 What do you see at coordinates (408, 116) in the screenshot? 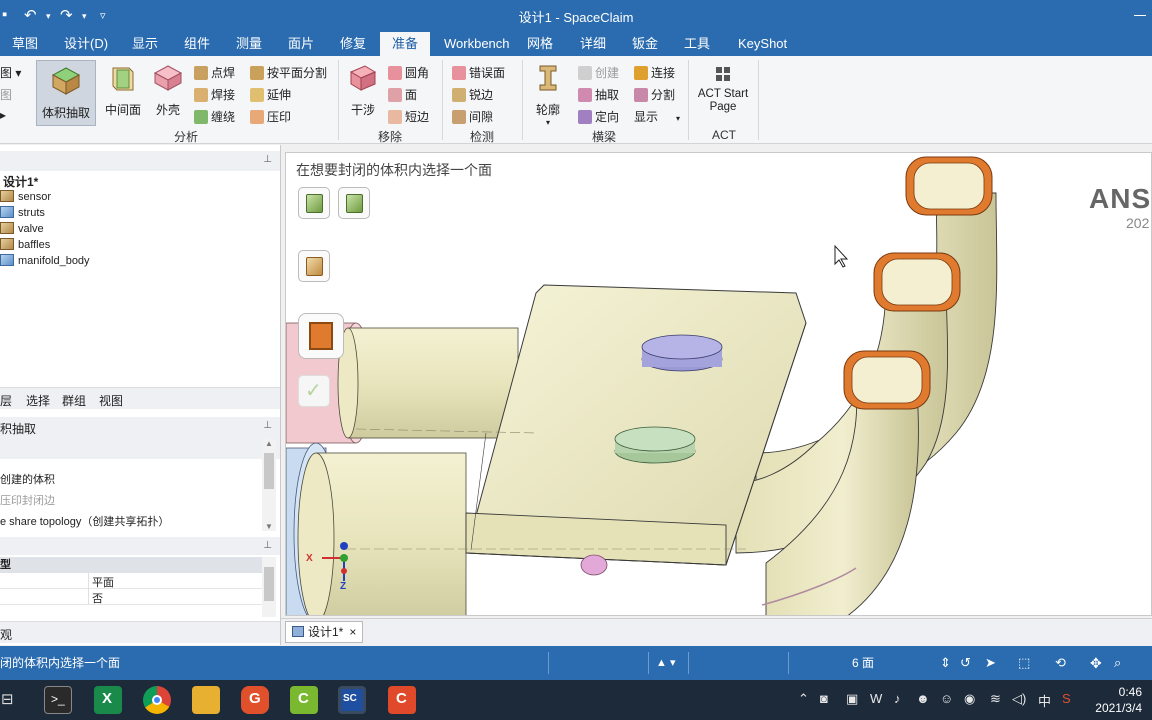
I see `short-edges-button: 短边` at bounding box center [408, 116].